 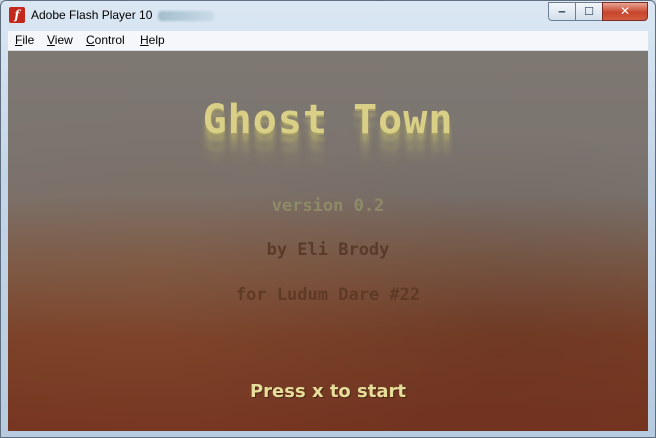 I want to click on author-text: by Eli Brody, so click(x=328, y=250).